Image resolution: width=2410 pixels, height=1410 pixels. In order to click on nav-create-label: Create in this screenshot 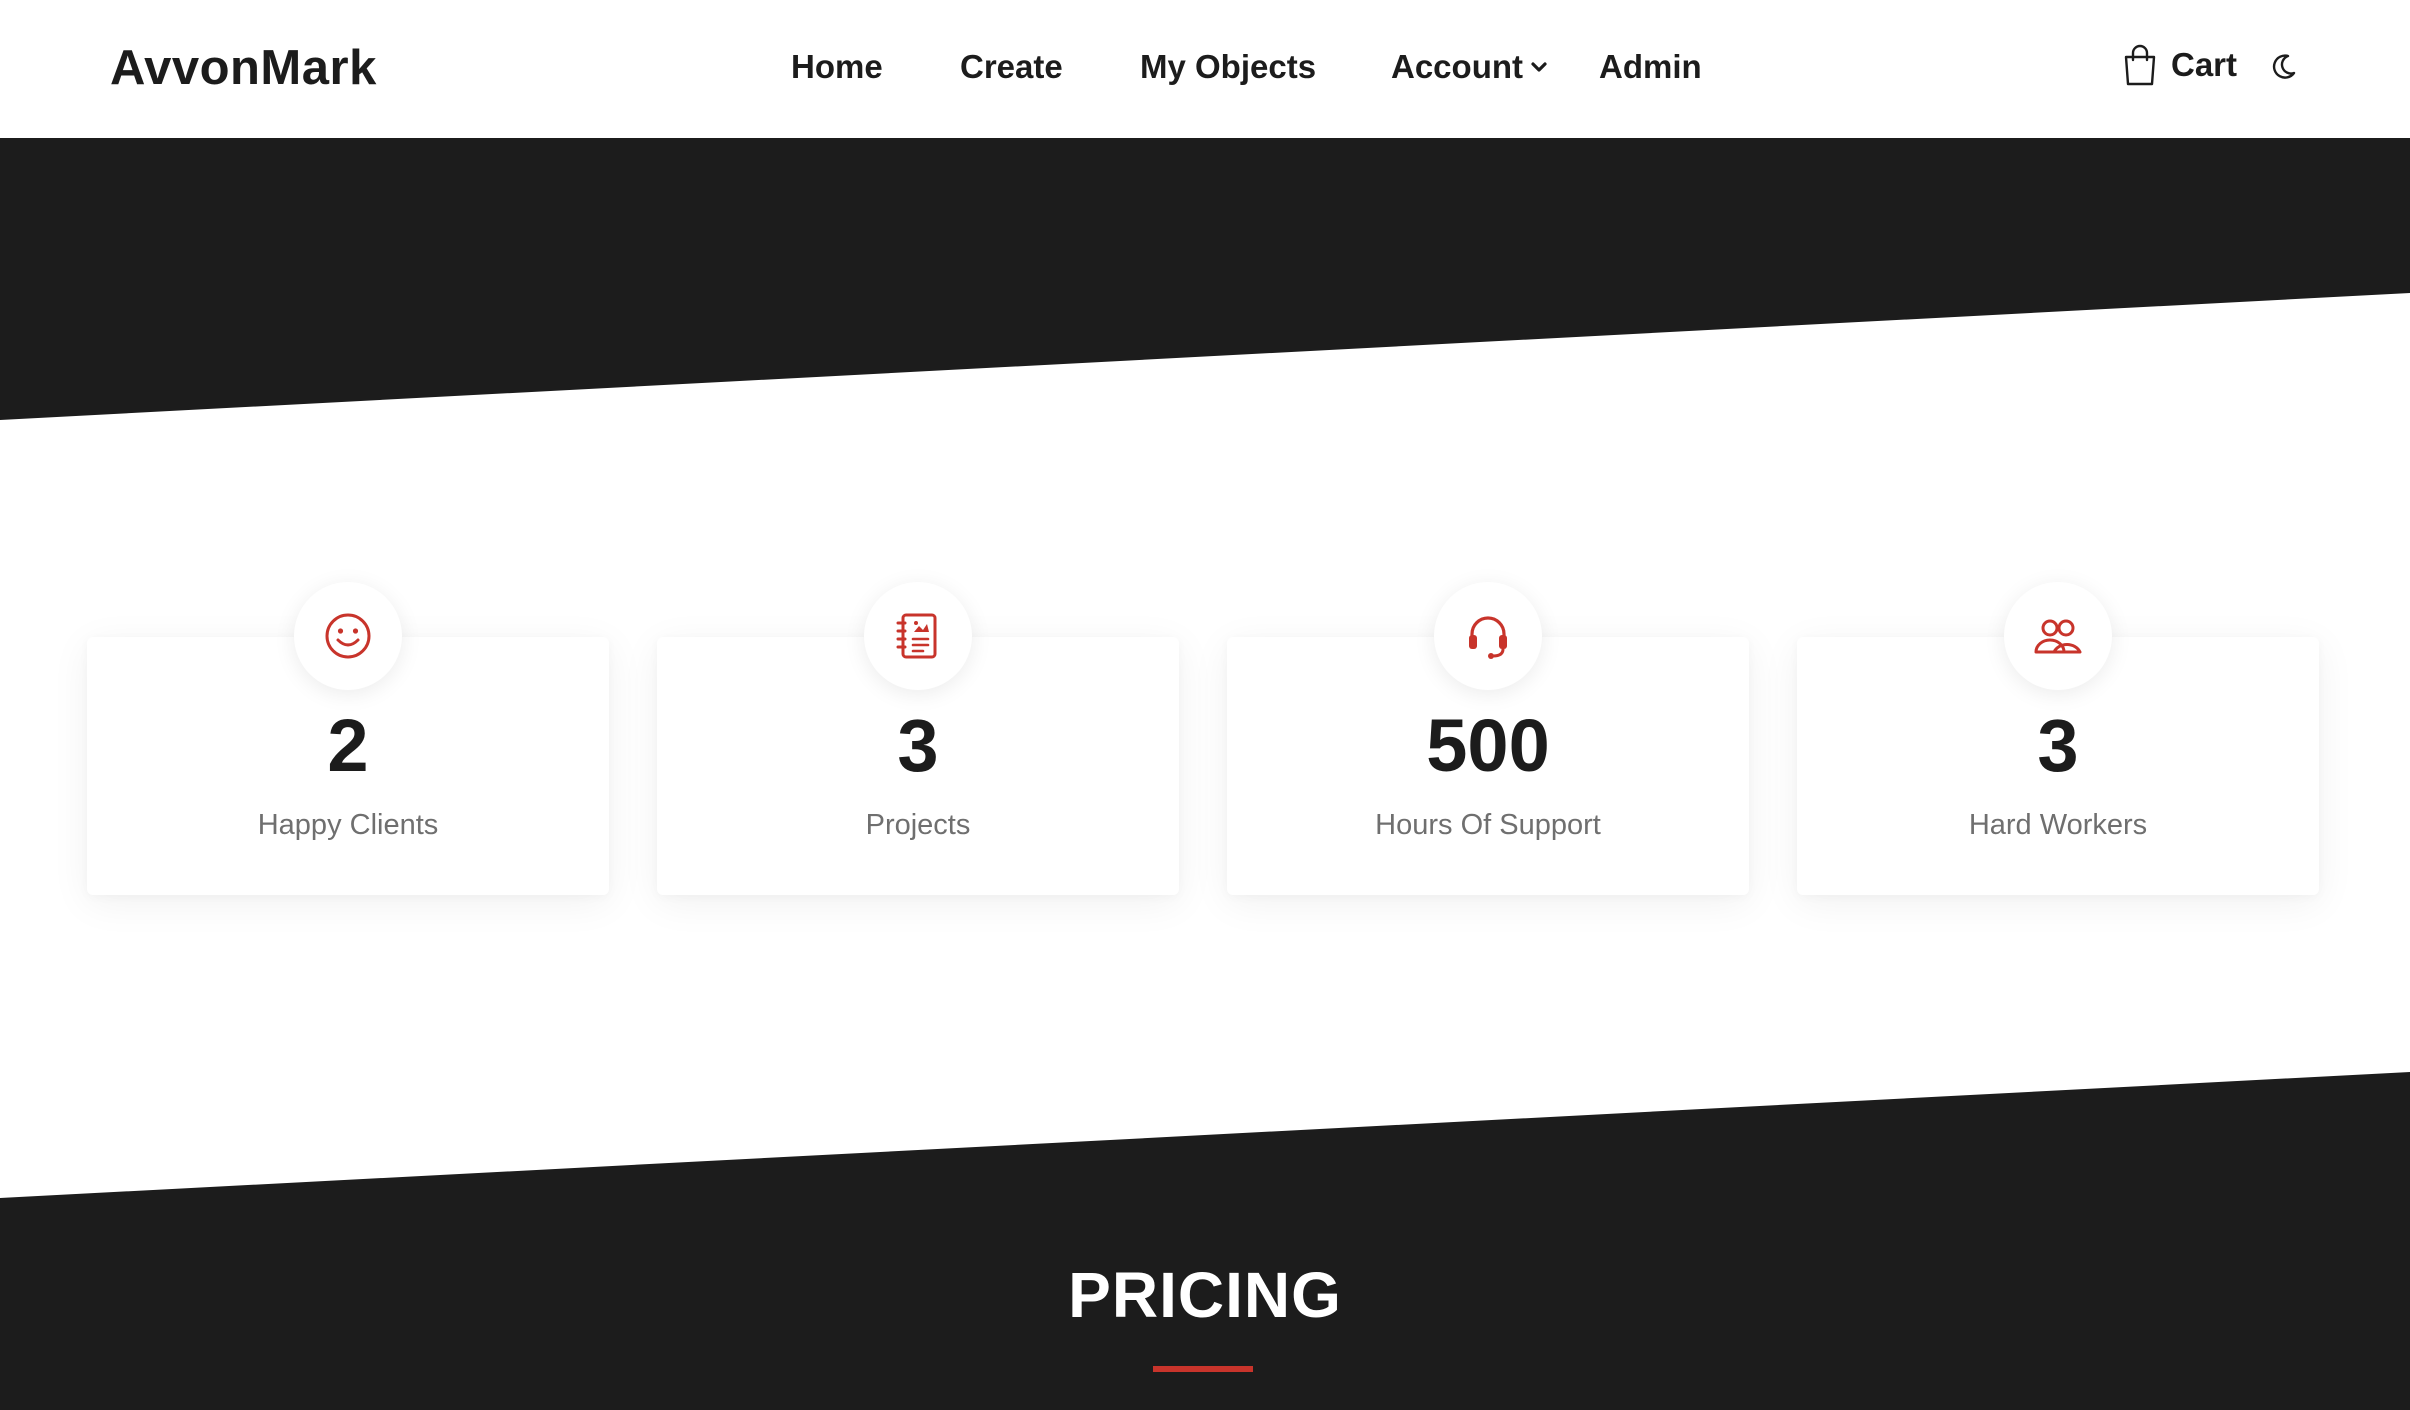, I will do `click(1011, 66)`.